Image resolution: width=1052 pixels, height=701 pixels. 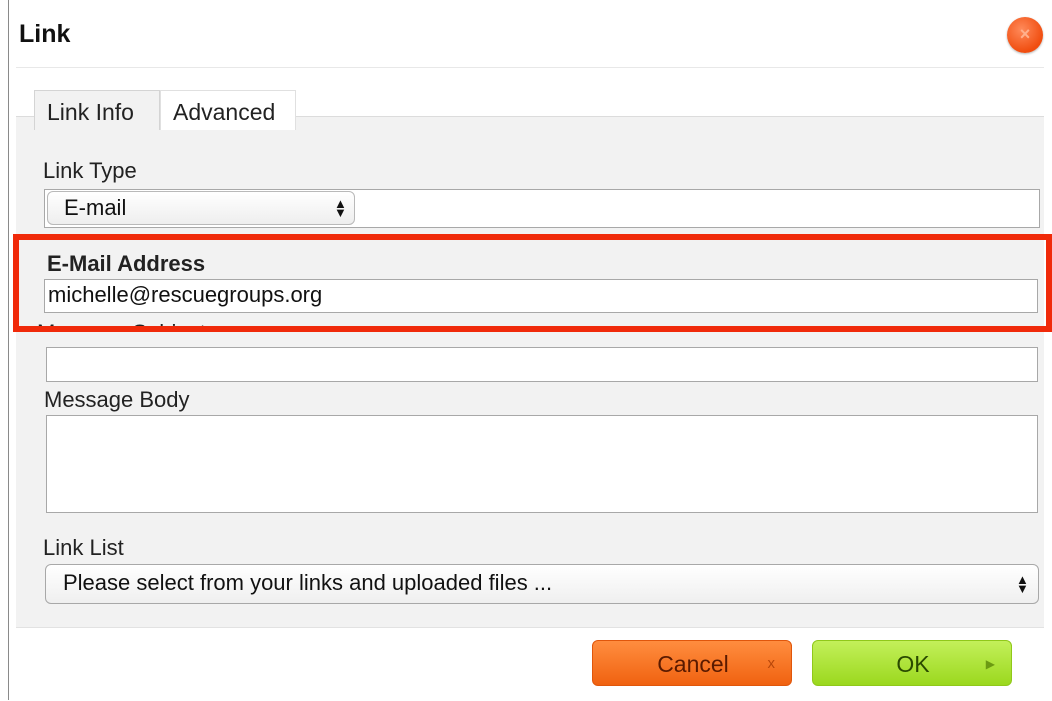 I want to click on title-separator, so click(x=530, y=67).